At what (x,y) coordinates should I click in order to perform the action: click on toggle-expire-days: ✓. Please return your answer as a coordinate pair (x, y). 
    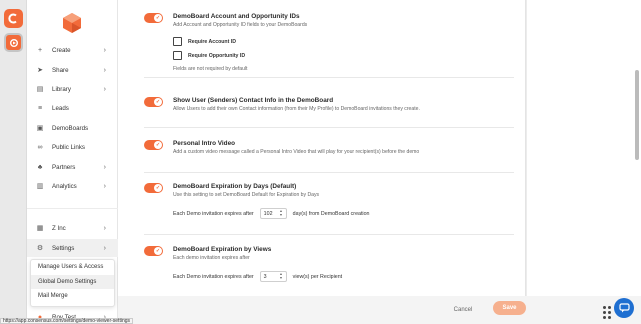
    Looking at the image, I should click on (153, 188).